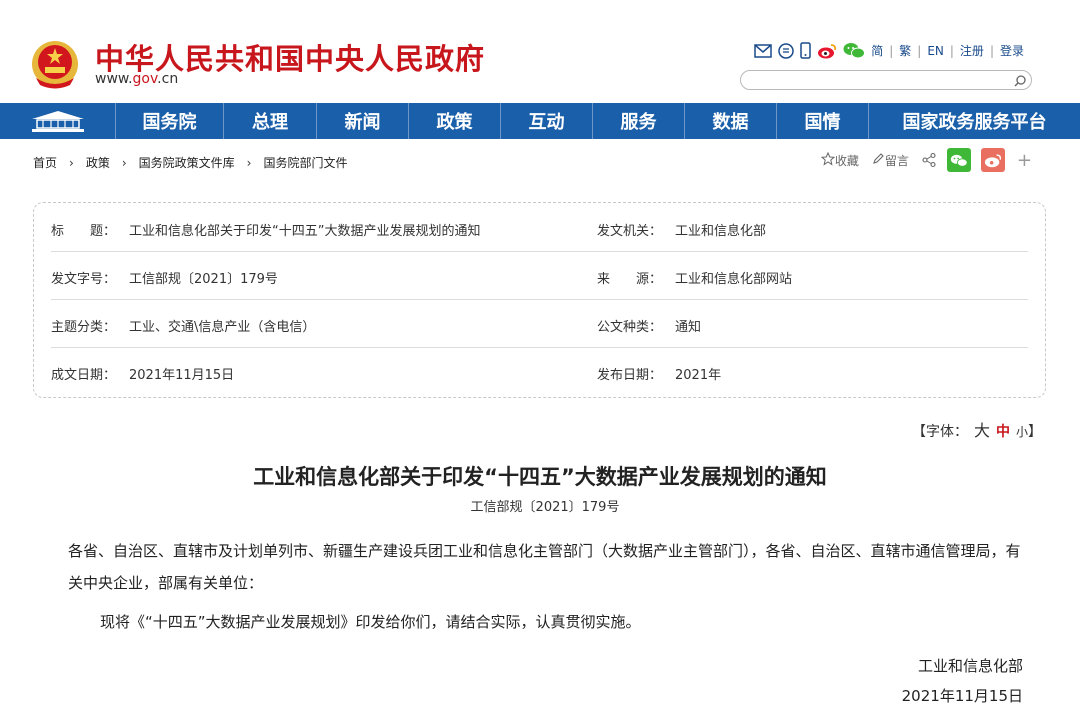 This screenshot has width=1080, height=715. What do you see at coordinates (270, 121) in the screenshot?
I see `nav-premier: 总理` at bounding box center [270, 121].